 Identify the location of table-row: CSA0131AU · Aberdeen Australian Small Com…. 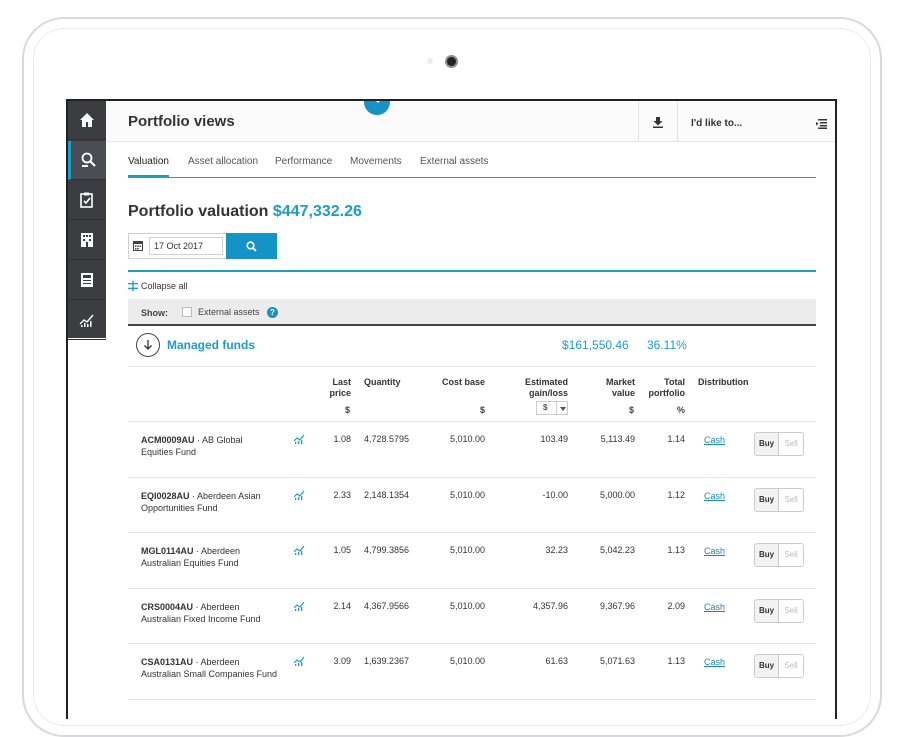
(472, 672).